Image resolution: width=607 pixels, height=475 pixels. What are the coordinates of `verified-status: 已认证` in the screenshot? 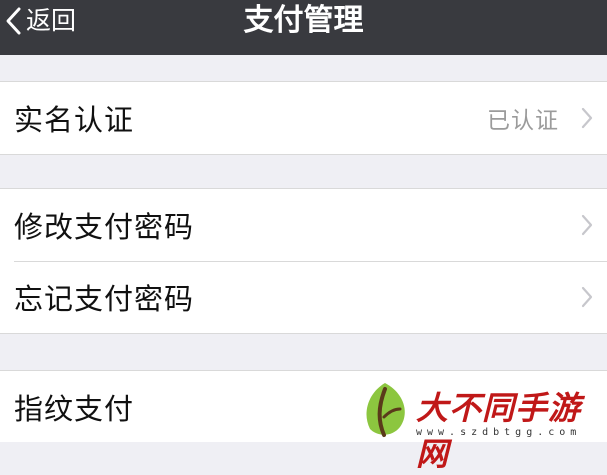 It's located at (523, 121).